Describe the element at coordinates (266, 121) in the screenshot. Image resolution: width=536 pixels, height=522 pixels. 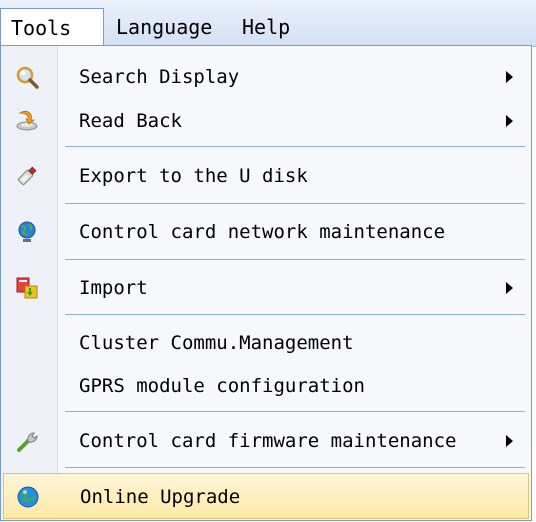
I see `menu-item-read-back: Read Back` at that location.